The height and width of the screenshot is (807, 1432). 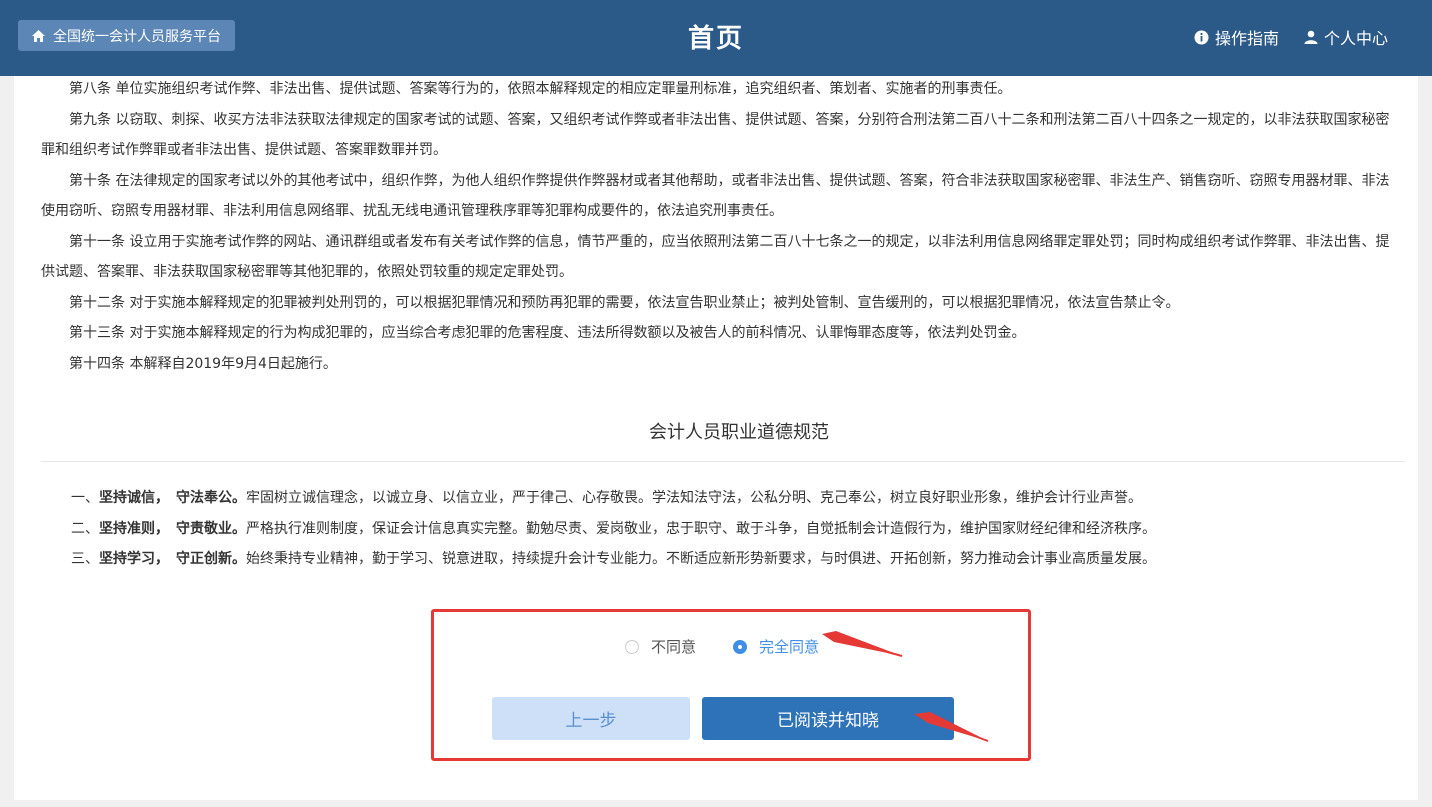 I want to click on disagree-radio, so click(x=632, y=646).